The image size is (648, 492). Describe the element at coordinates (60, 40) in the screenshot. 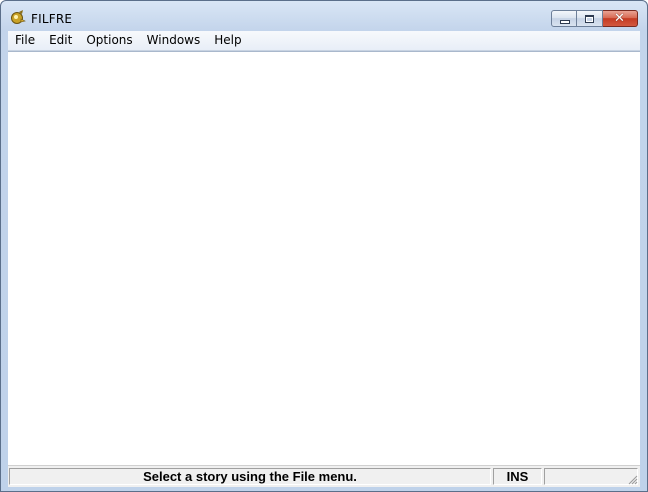

I see `menu-edit: Edit` at that location.